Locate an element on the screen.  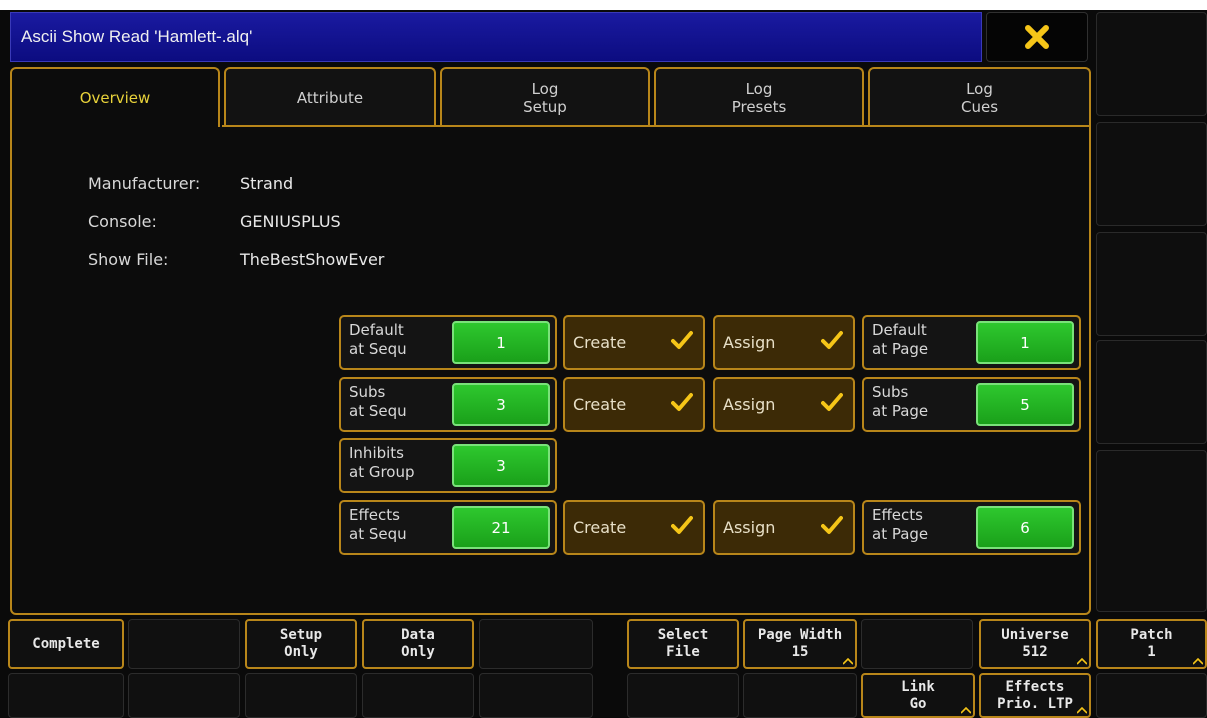
patch-button: Patch 1 is located at coordinates (1151, 644).